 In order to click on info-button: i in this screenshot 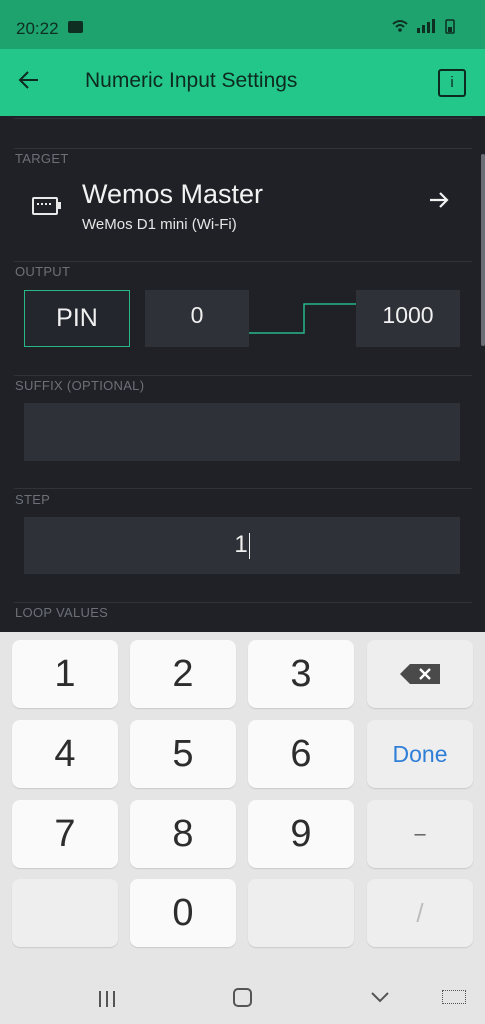, I will do `click(452, 83)`.